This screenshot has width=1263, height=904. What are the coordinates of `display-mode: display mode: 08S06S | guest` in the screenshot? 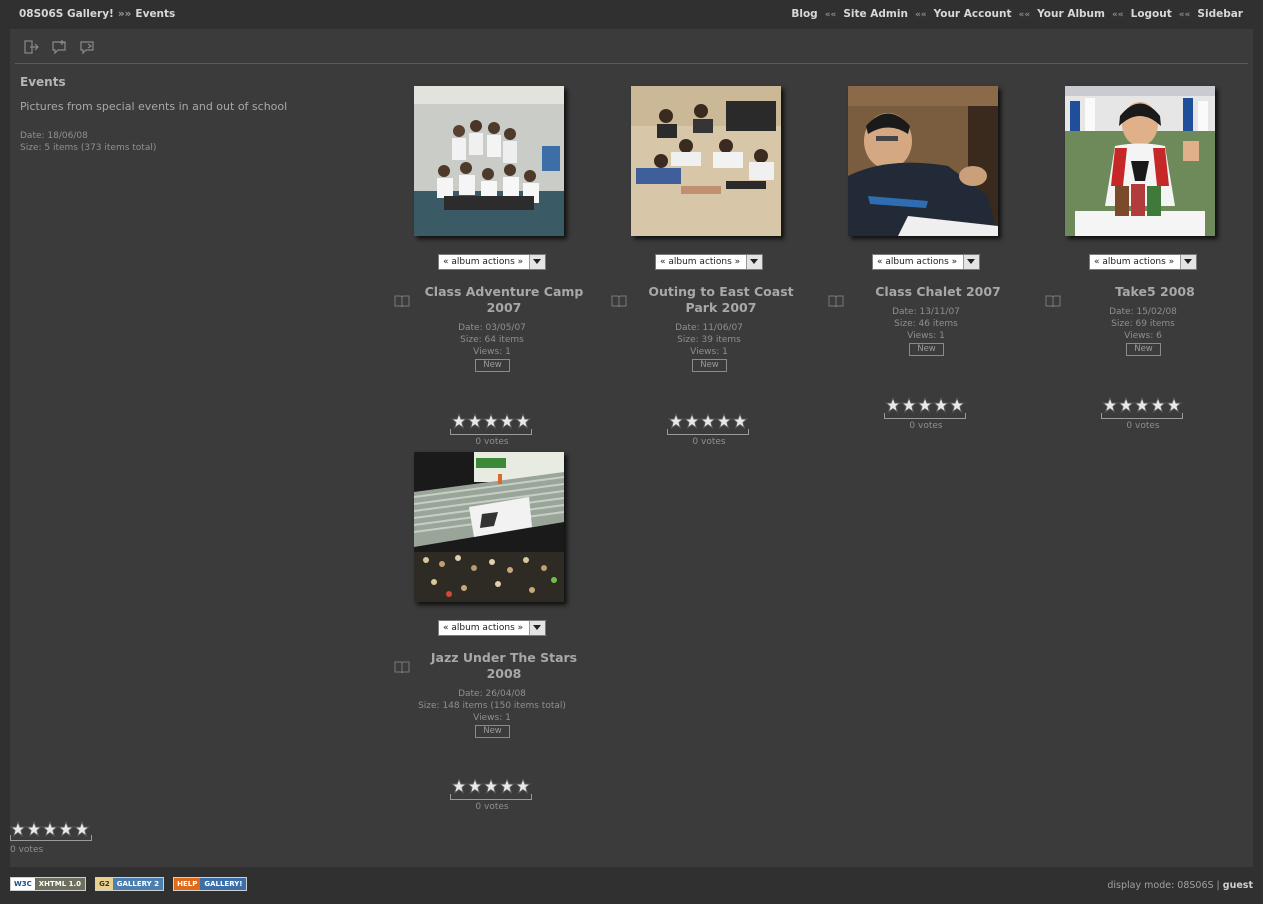 It's located at (1180, 885).